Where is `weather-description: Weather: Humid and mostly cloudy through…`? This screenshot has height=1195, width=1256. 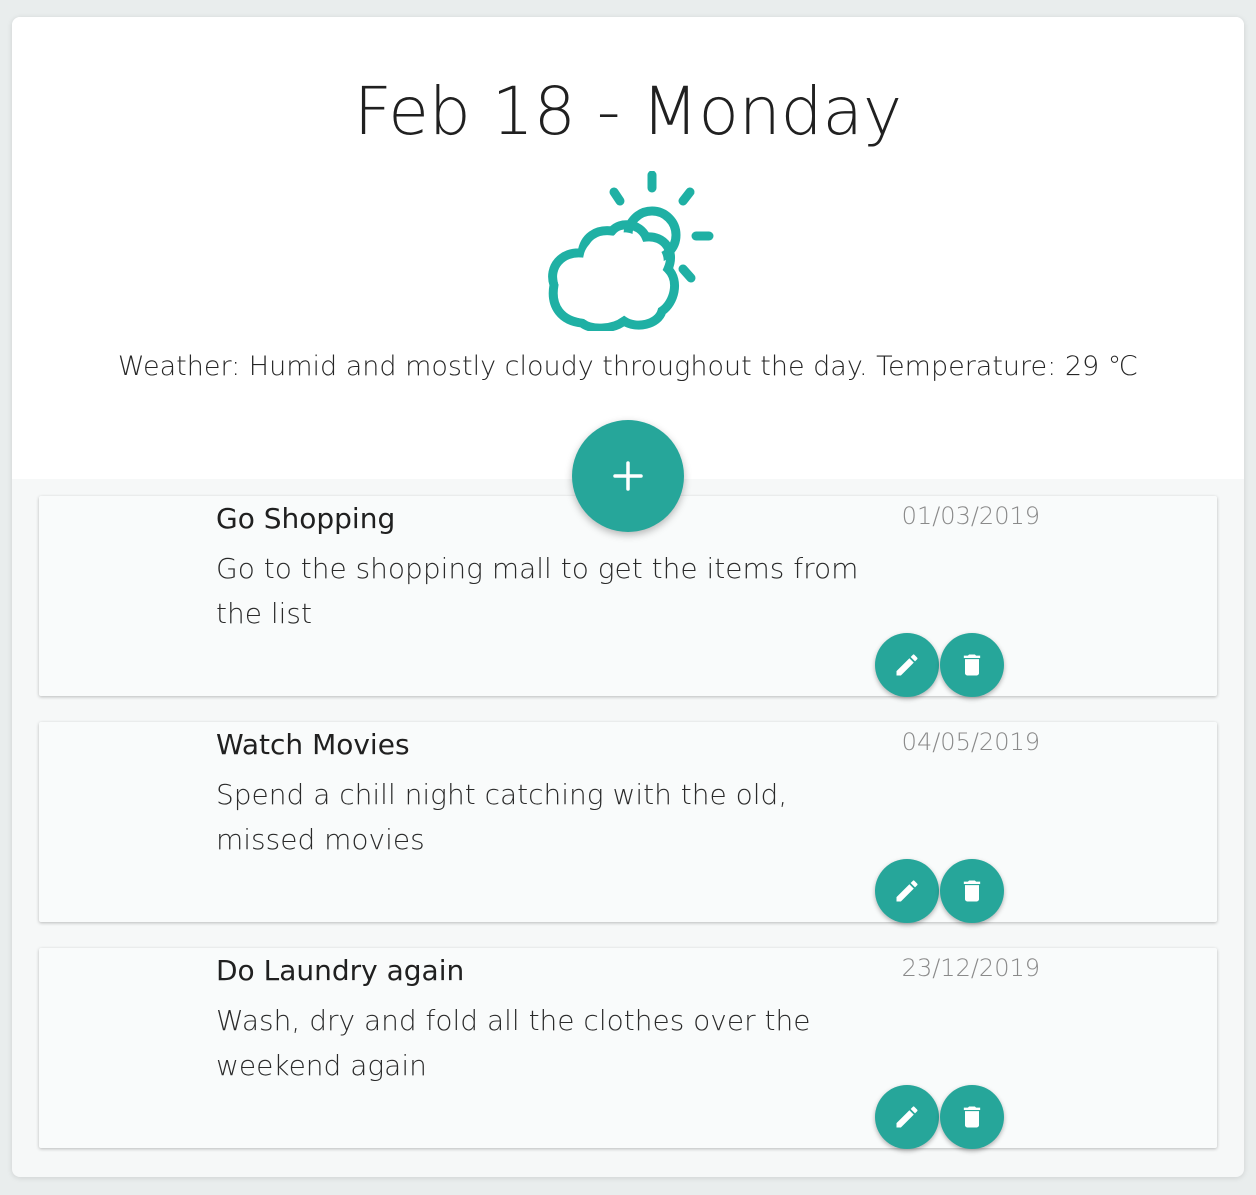
weather-description: Weather: Humid and mostly cloudy through… is located at coordinates (628, 366).